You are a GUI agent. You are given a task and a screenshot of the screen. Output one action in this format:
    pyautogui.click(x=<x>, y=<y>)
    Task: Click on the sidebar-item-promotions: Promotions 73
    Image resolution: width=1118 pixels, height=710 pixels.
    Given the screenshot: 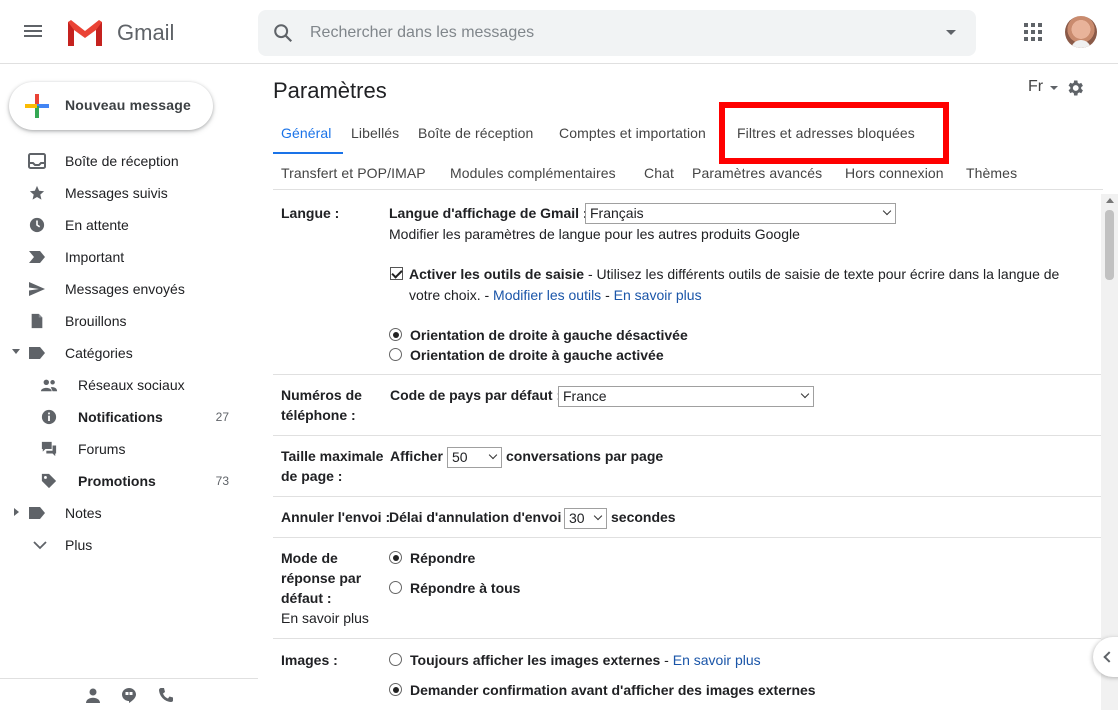 What is the action you would take?
    pyautogui.click(x=129, y=481)
    